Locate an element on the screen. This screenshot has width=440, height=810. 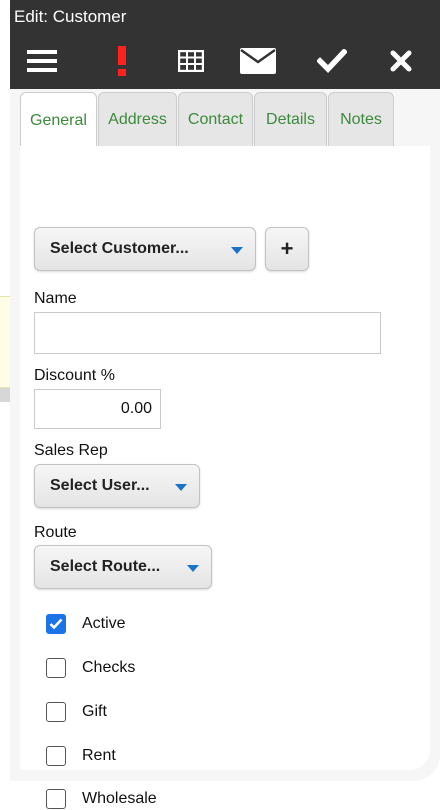
gift-checkbox is located at coordinates (56, 712).